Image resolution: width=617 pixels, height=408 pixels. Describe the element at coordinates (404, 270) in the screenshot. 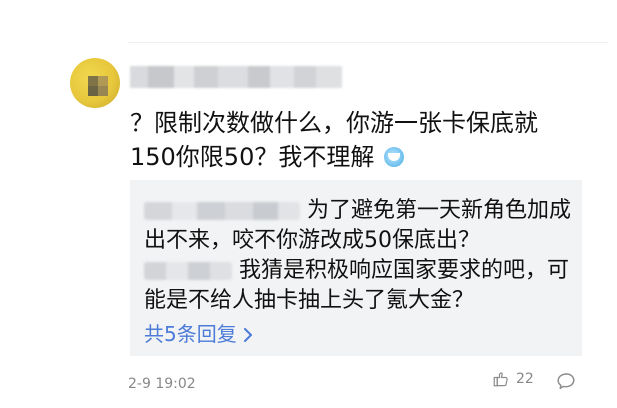

I see `reply-2-text-line1: 我猜是积极响应国家要求的吧，可` at that location.